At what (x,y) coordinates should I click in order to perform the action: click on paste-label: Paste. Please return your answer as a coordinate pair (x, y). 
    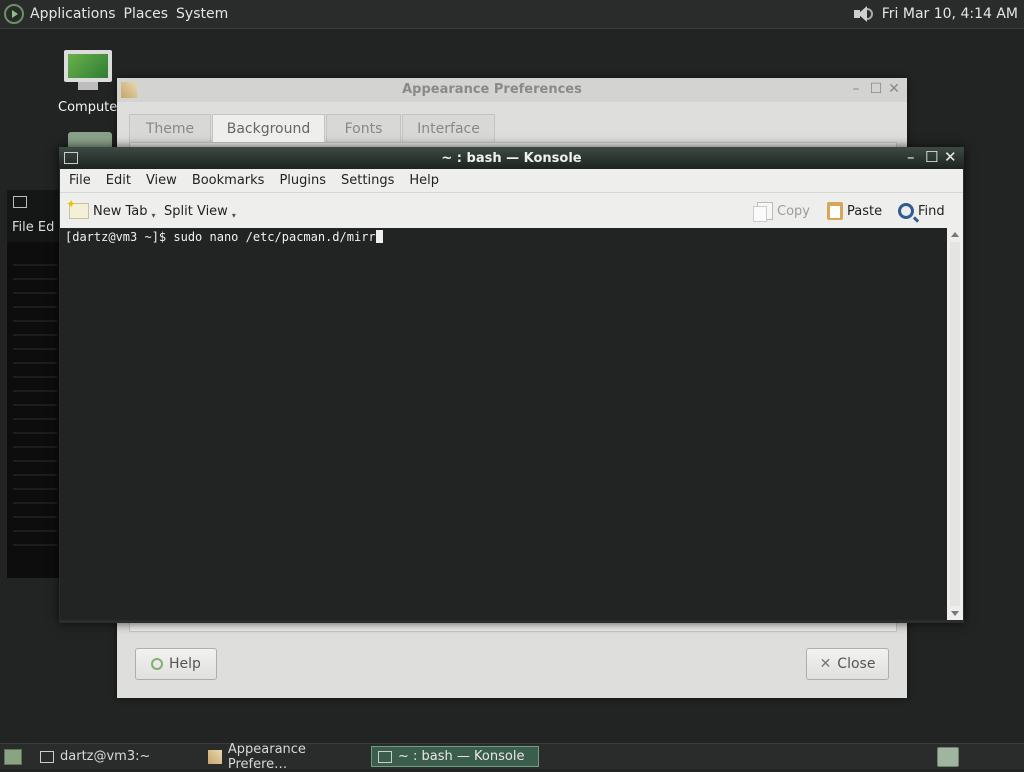
    Looking at the image, I should click on (865, 211).